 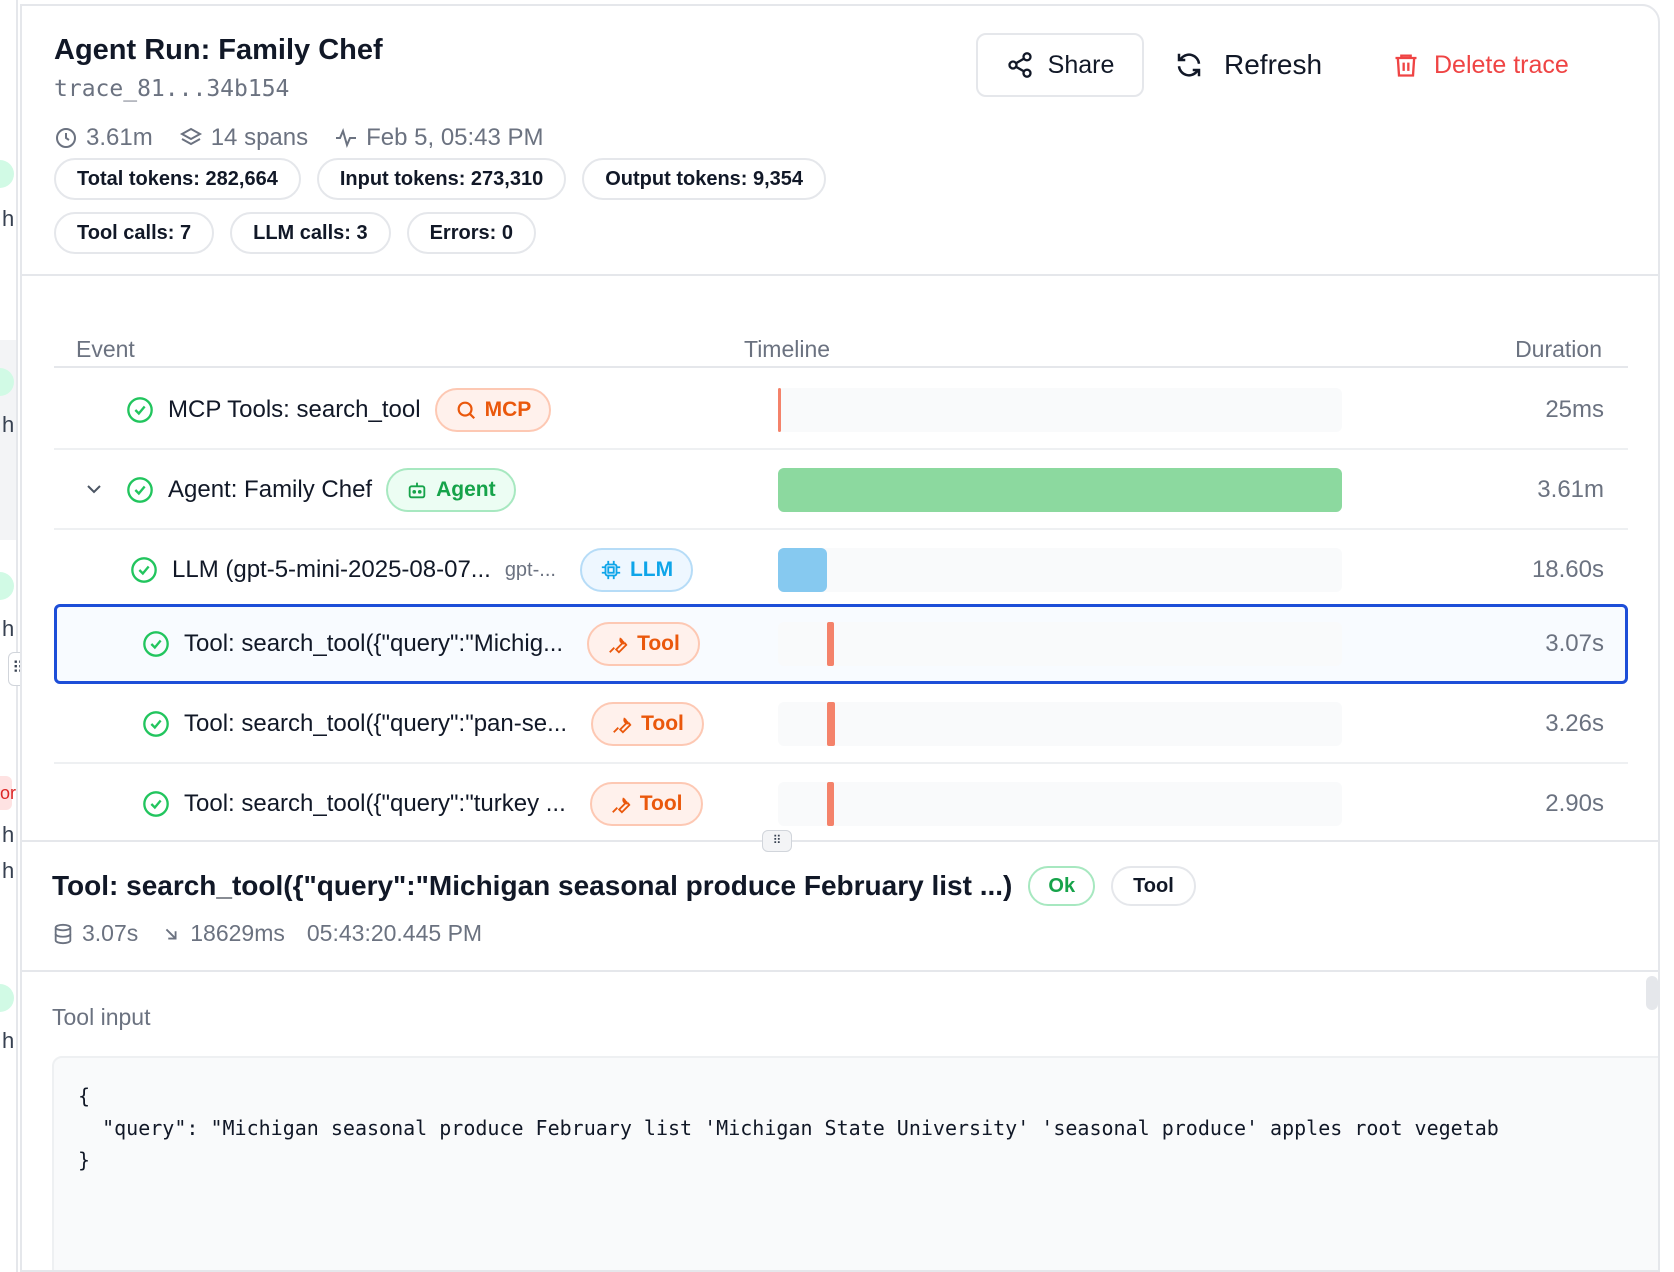 I want to click on header-divider, so click(x=840, y=275).